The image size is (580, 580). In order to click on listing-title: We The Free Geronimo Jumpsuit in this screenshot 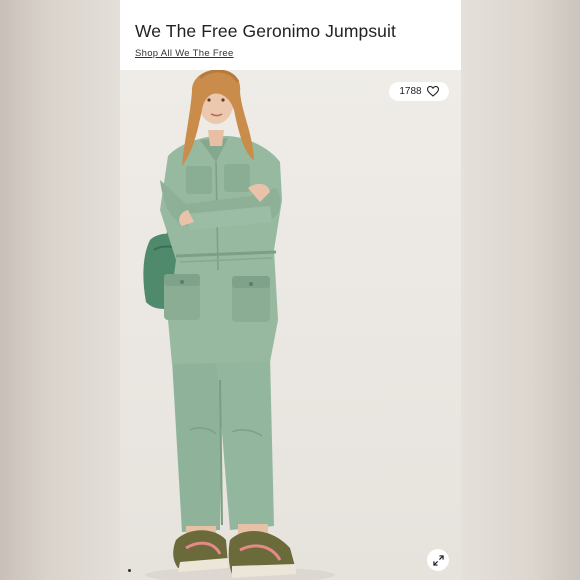, I will do `click(265, 31)`.